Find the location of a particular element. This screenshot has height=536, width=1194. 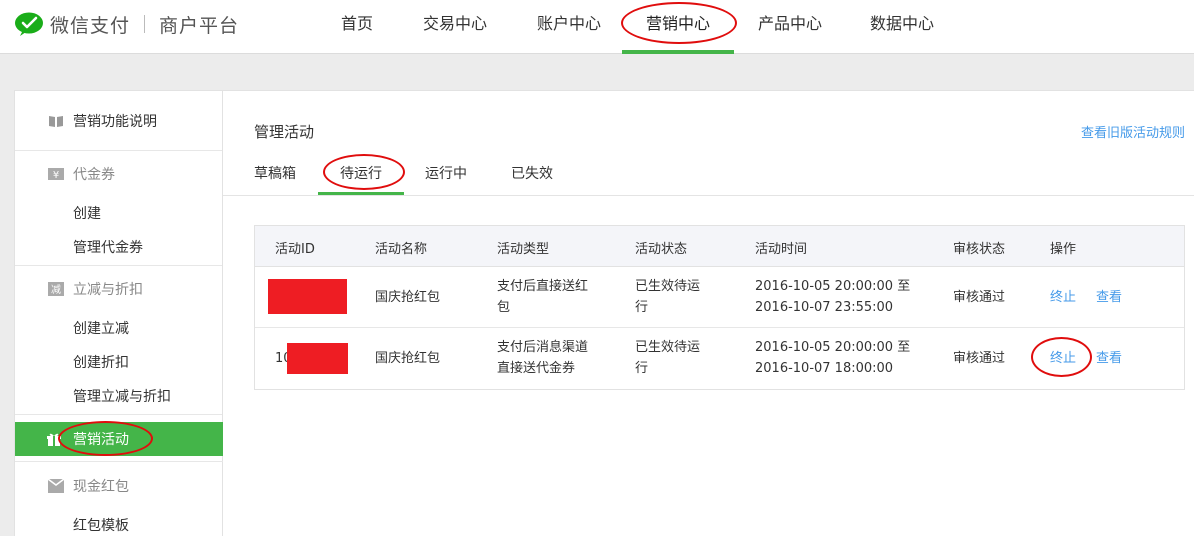

sidebar-item-label: 营销活动 is located at coordinates (101, 440).